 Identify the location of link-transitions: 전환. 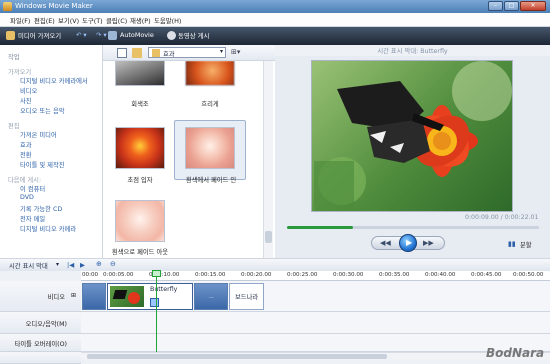
(26, 154).